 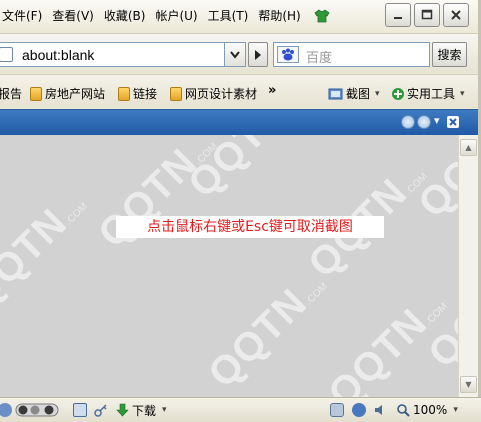 I want to click on cancel-screenshot-hint: 点击鼠标右键或Esc键可取消截图, so click(x=250, y=227).